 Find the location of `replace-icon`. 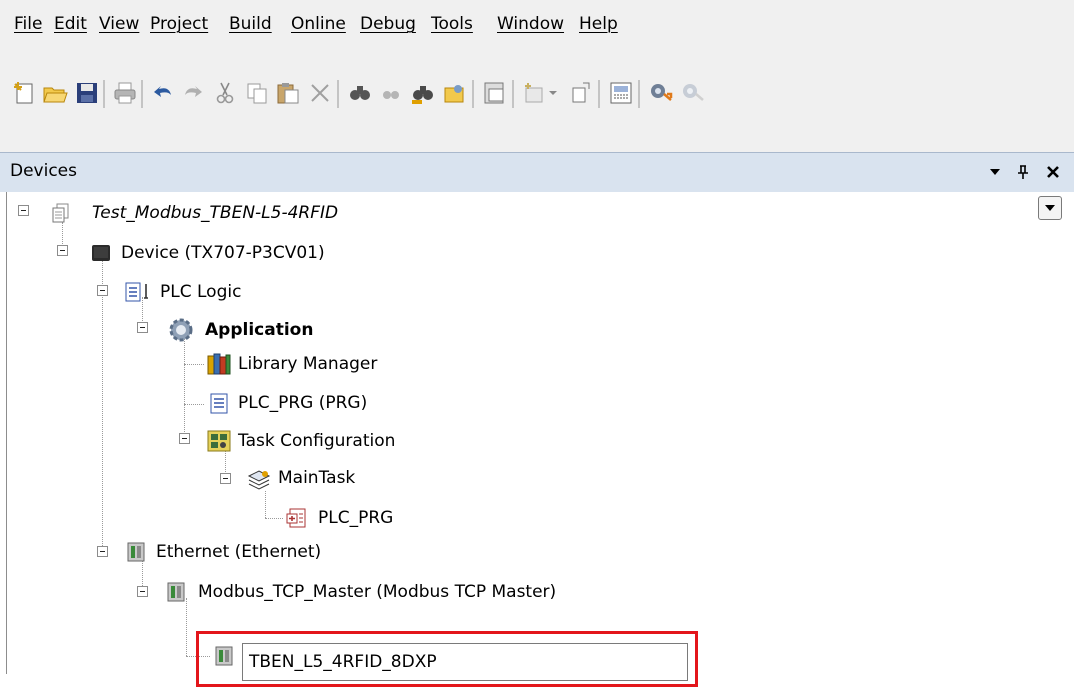

replace-icon is located at coordinates (423, 93).